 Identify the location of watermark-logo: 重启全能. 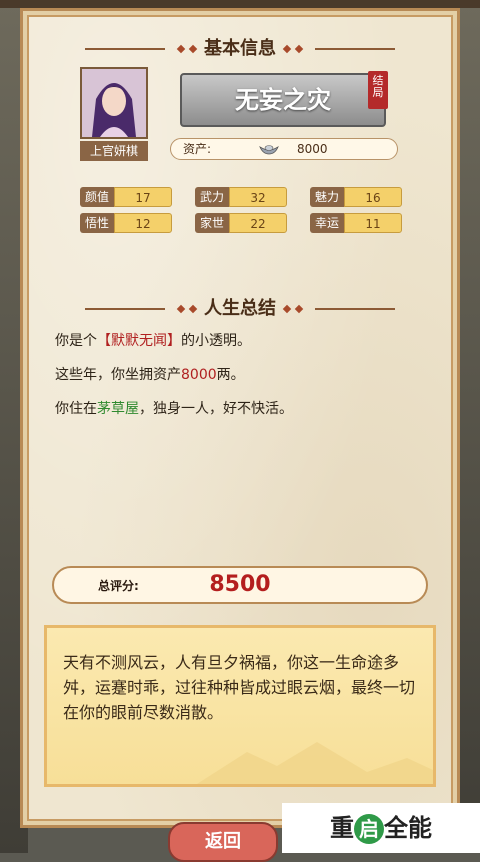
(381, 828).